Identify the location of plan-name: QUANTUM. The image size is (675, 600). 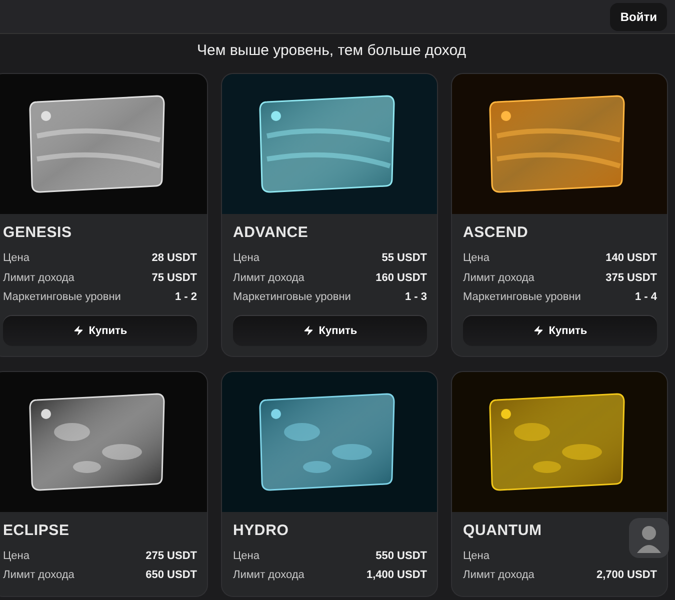
(503, 530).